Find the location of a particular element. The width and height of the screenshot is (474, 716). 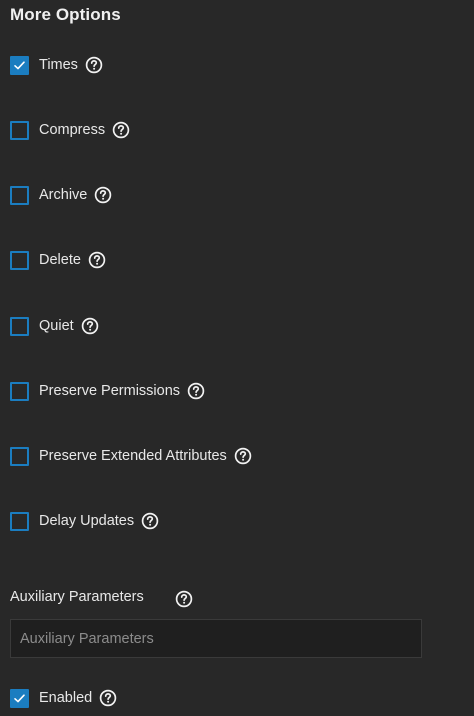

option-preserve-extended-attributes: Preserve Extended Attributes is located at coordinates (131, 456).